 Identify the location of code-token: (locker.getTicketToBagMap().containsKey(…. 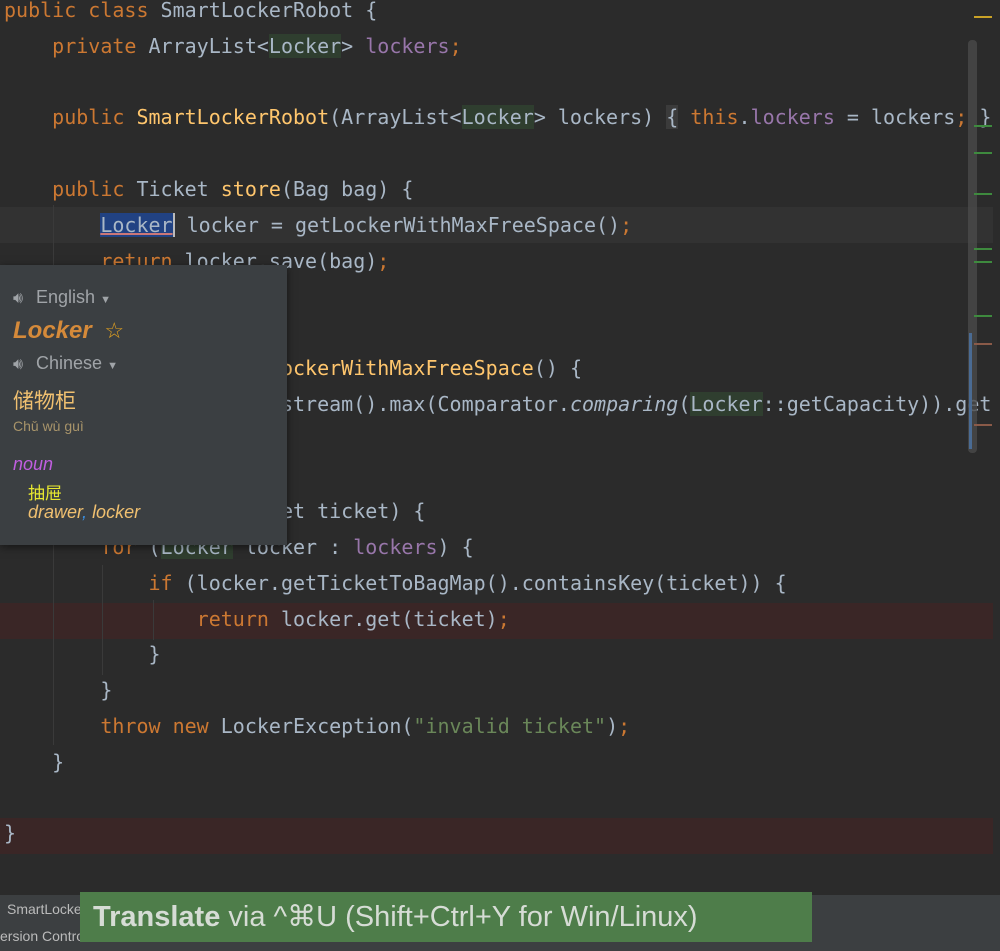
(485, 582).